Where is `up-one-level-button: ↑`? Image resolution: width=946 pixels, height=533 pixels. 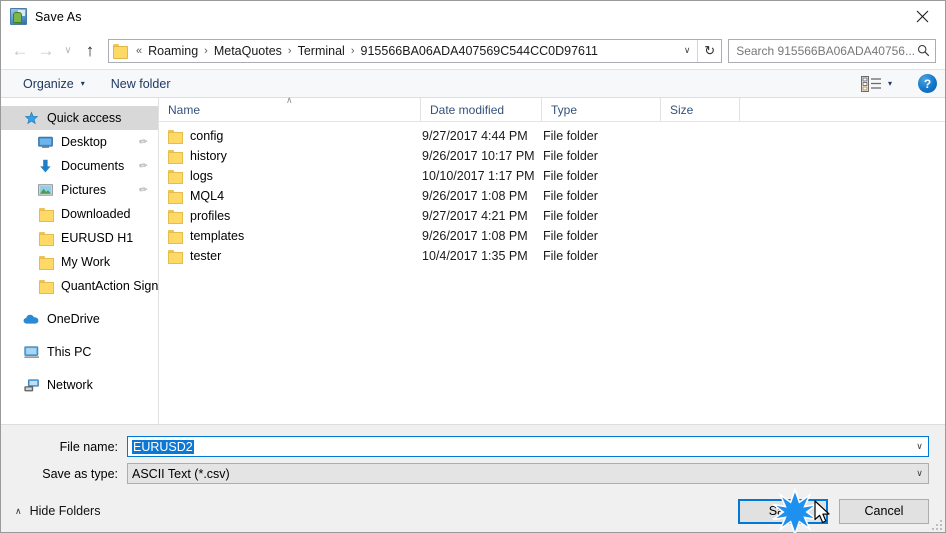 up-one-level-button: ↑ is located at coordinates (90, 51).